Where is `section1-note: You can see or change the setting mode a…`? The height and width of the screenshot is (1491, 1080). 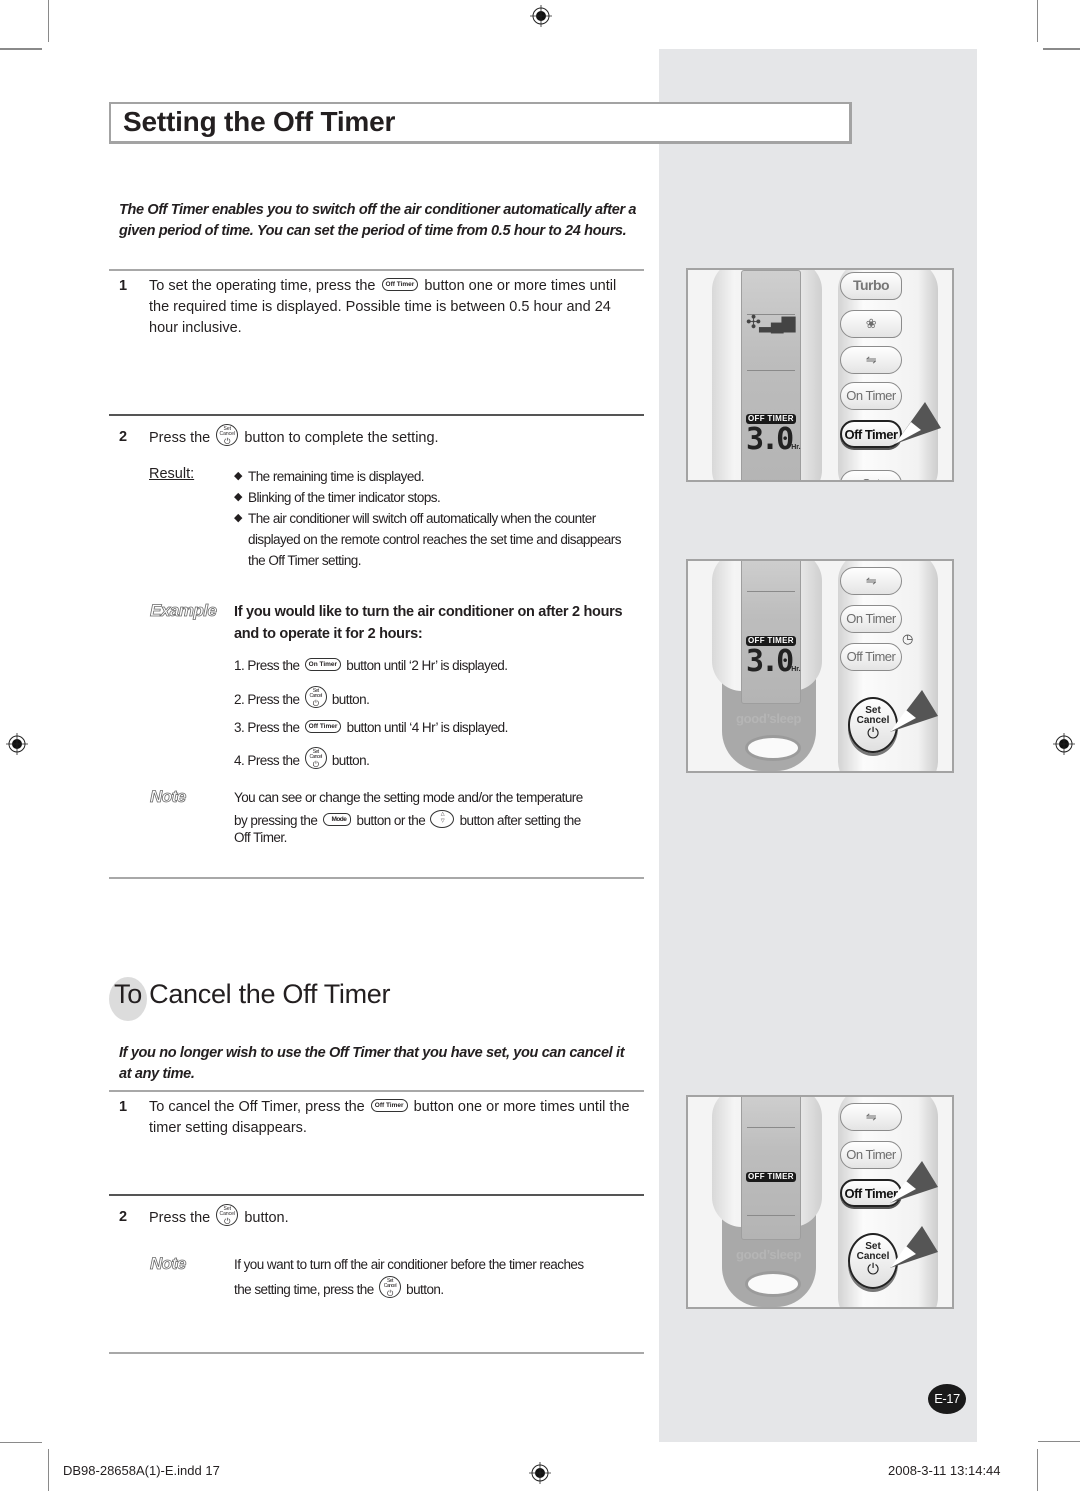 section1-note: You can see or change the setting mode a… is located at coordinates (408, 817).